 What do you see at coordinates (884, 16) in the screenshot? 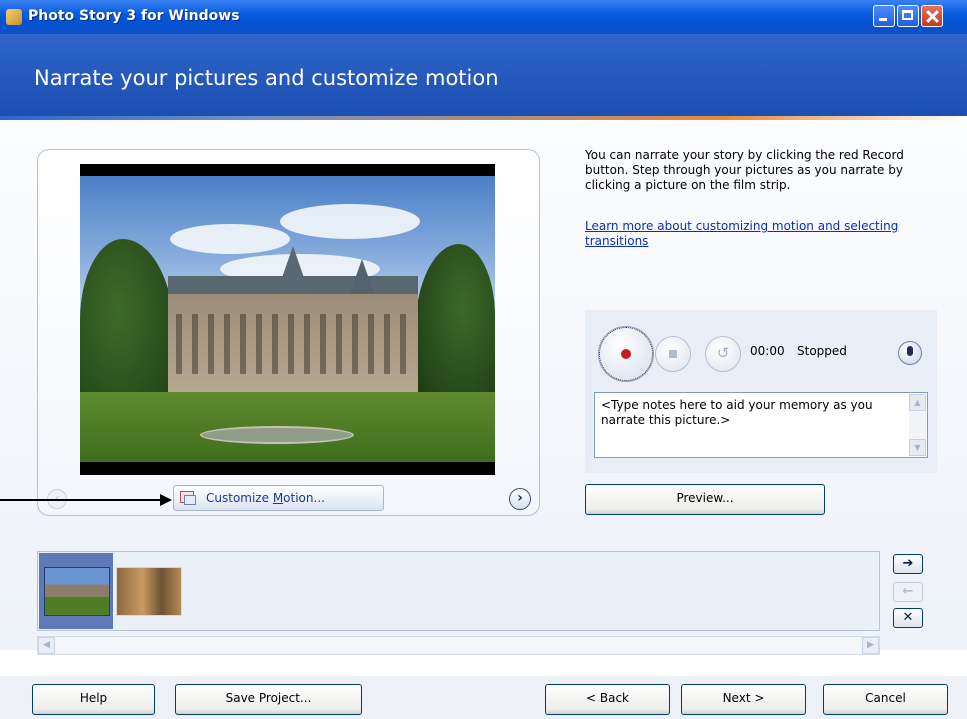
I see `minimize-icon` at bounding box center [884, 16].